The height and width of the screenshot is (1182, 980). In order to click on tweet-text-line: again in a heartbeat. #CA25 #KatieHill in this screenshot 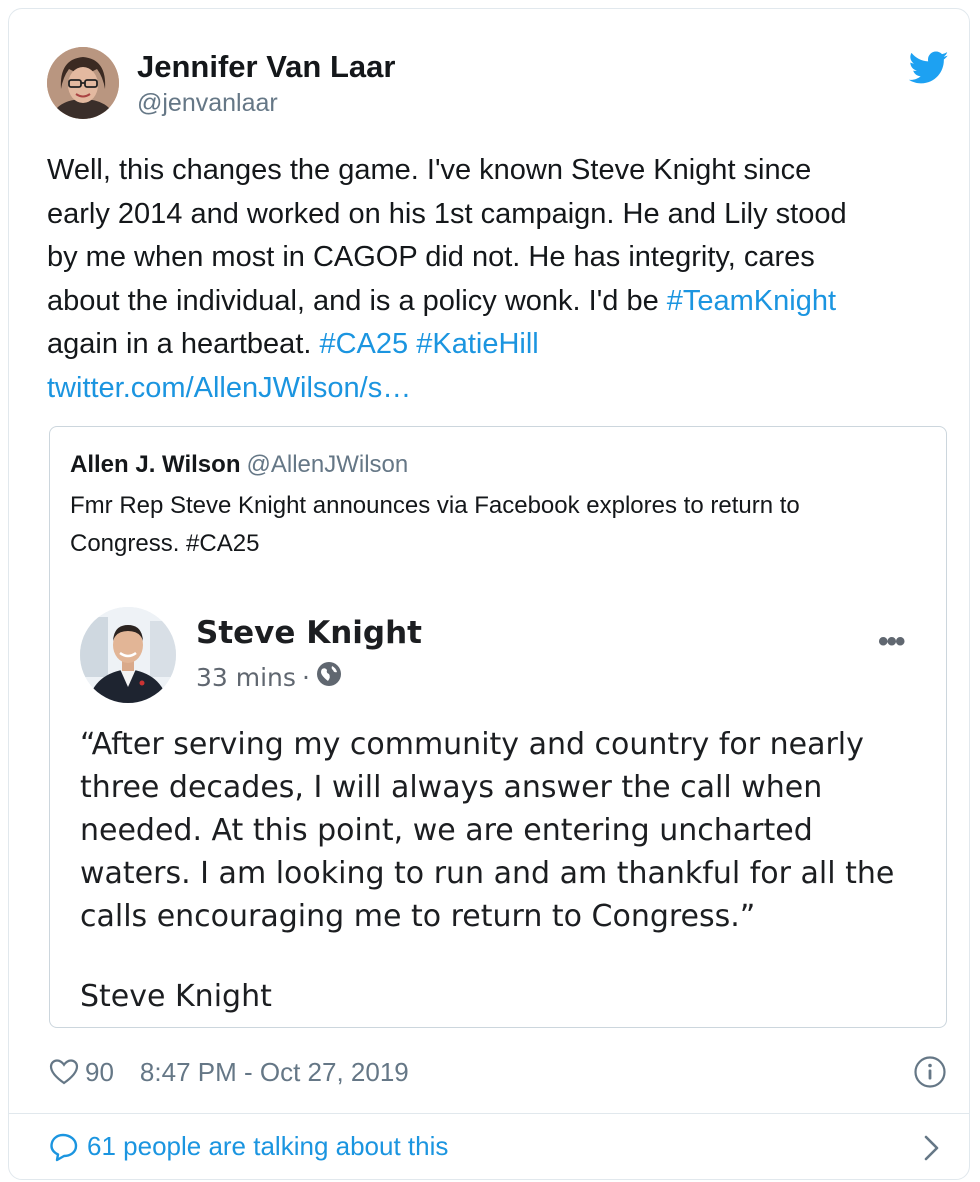, I will do `click(497, 345)`.